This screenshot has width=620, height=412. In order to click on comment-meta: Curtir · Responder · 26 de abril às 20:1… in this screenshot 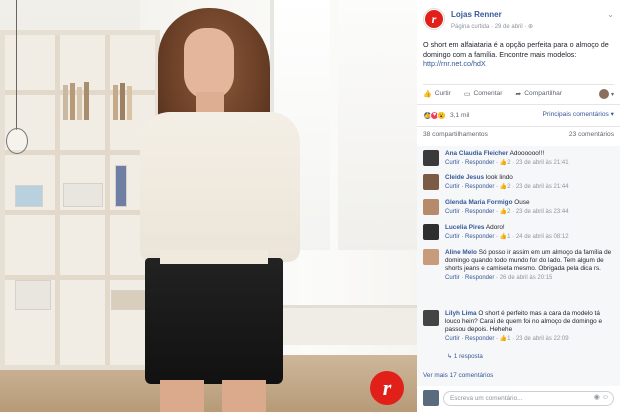, I will do `click(529, 278)`.